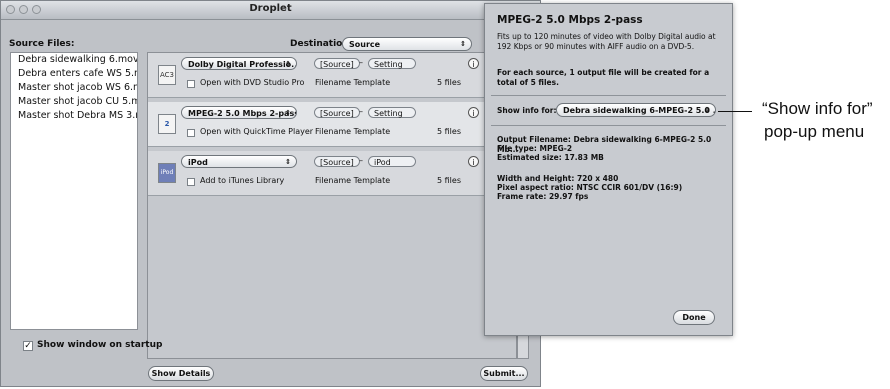 This screenshot has height=389, width=890. What do you see at coordinates (42, 44) in the screenshot?
I see `source-files-label: Source Files:` at bounding box center [42, 44].